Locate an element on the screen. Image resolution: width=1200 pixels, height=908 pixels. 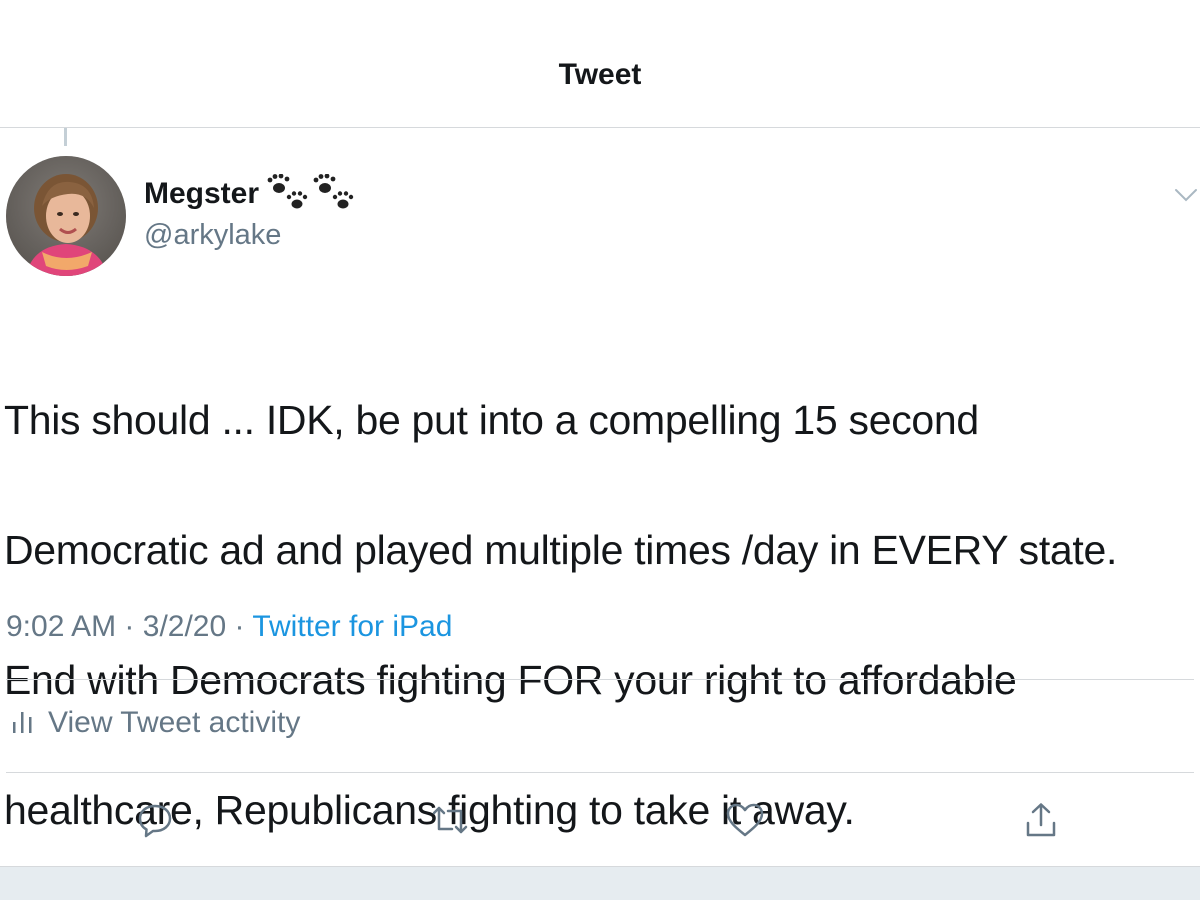
author-handle: @arkylake is located at coordinates (212, 235).